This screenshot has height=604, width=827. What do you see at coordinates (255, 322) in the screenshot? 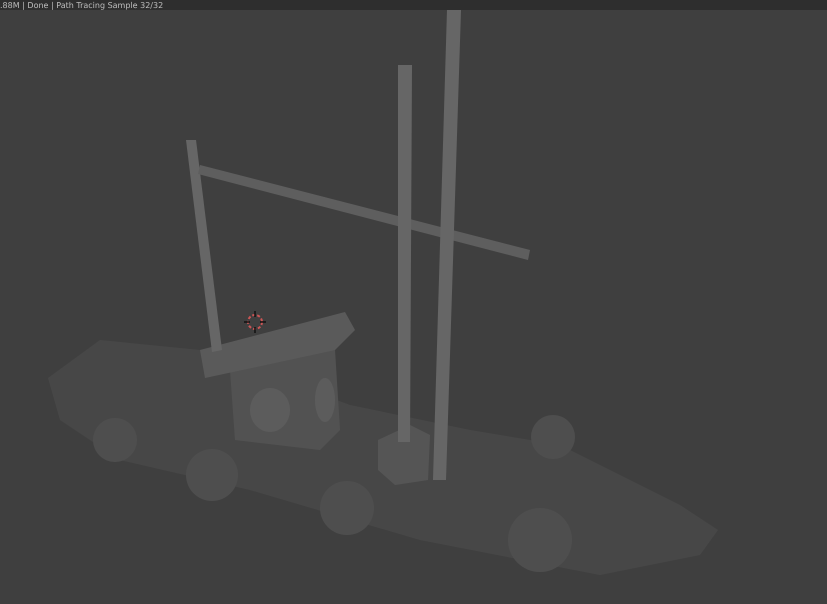
I see `crosshair-icon` at bounding box center [255, 322].